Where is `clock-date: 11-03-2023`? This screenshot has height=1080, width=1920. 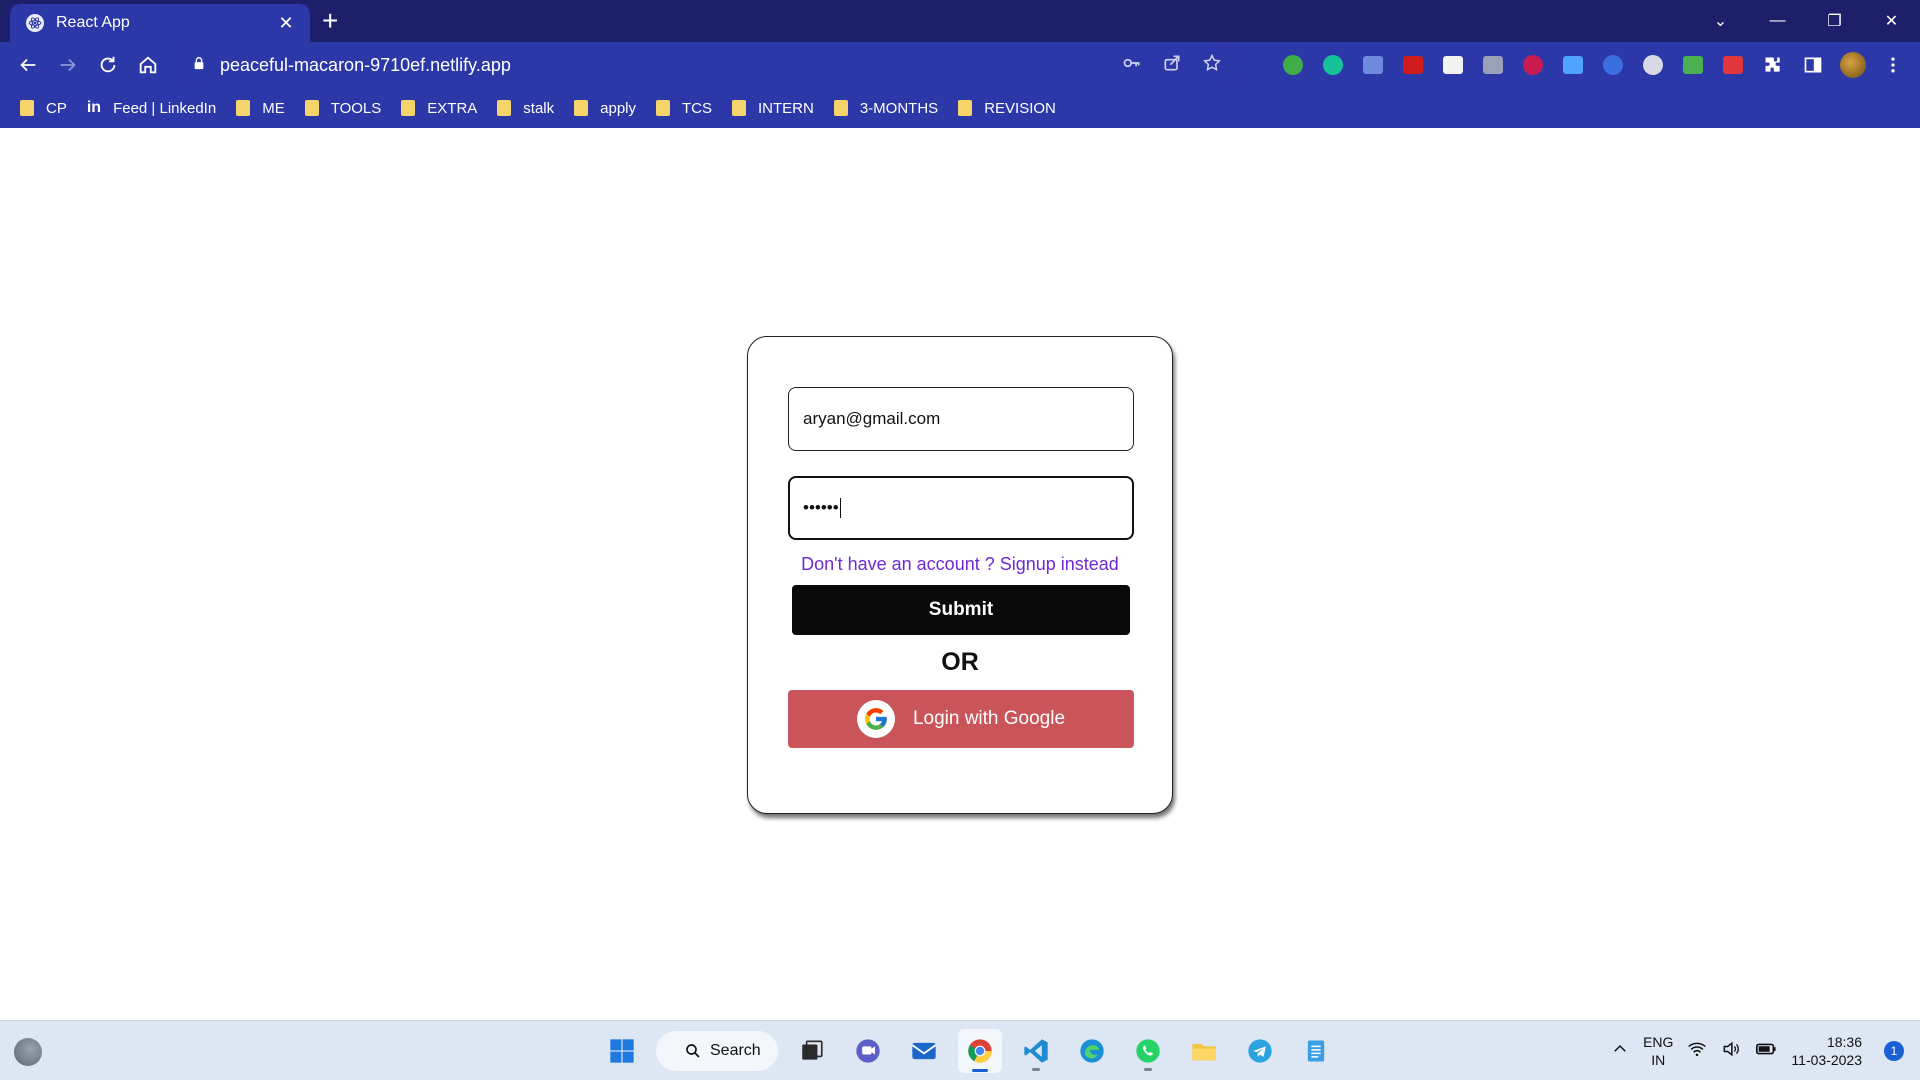
clock-date: 11-03-2023 is located at coordinates (1826, 1060).